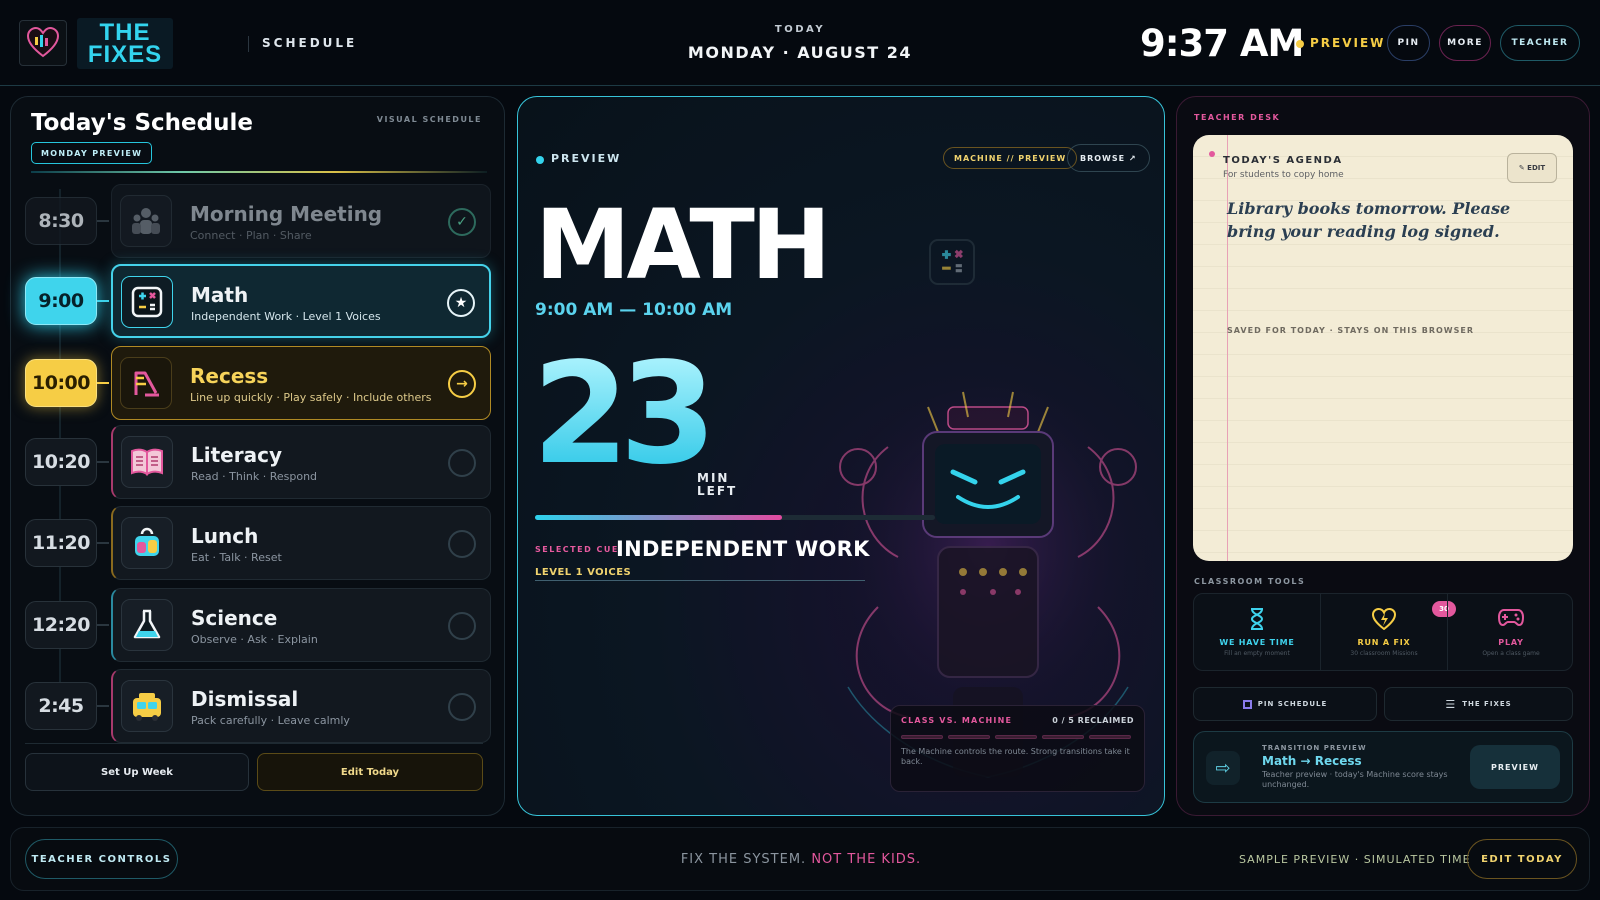 Image resolution: width=1600 pixels, height=900 pixels. What do you see at coordinates (462, 222) in the screenshot?
I see `done-check-icon: ✓` at bounding box center [462, 222].